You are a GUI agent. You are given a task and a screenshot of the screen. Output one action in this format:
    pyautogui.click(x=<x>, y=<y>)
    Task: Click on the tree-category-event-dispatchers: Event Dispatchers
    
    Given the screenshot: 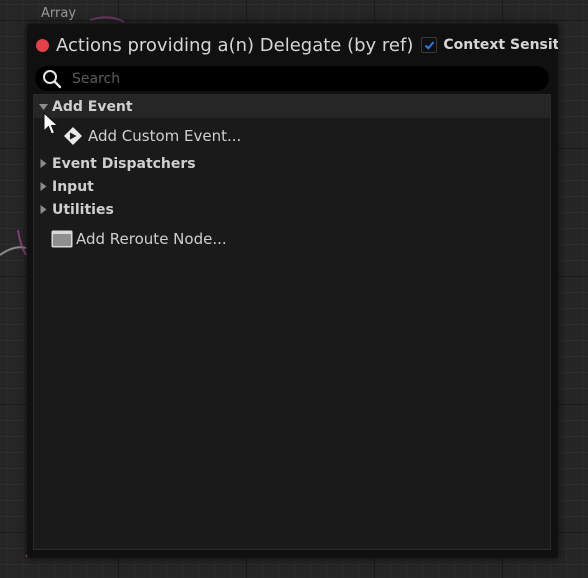 What is the action you would take?
    pyautogui.click(x=292, y=163)
    